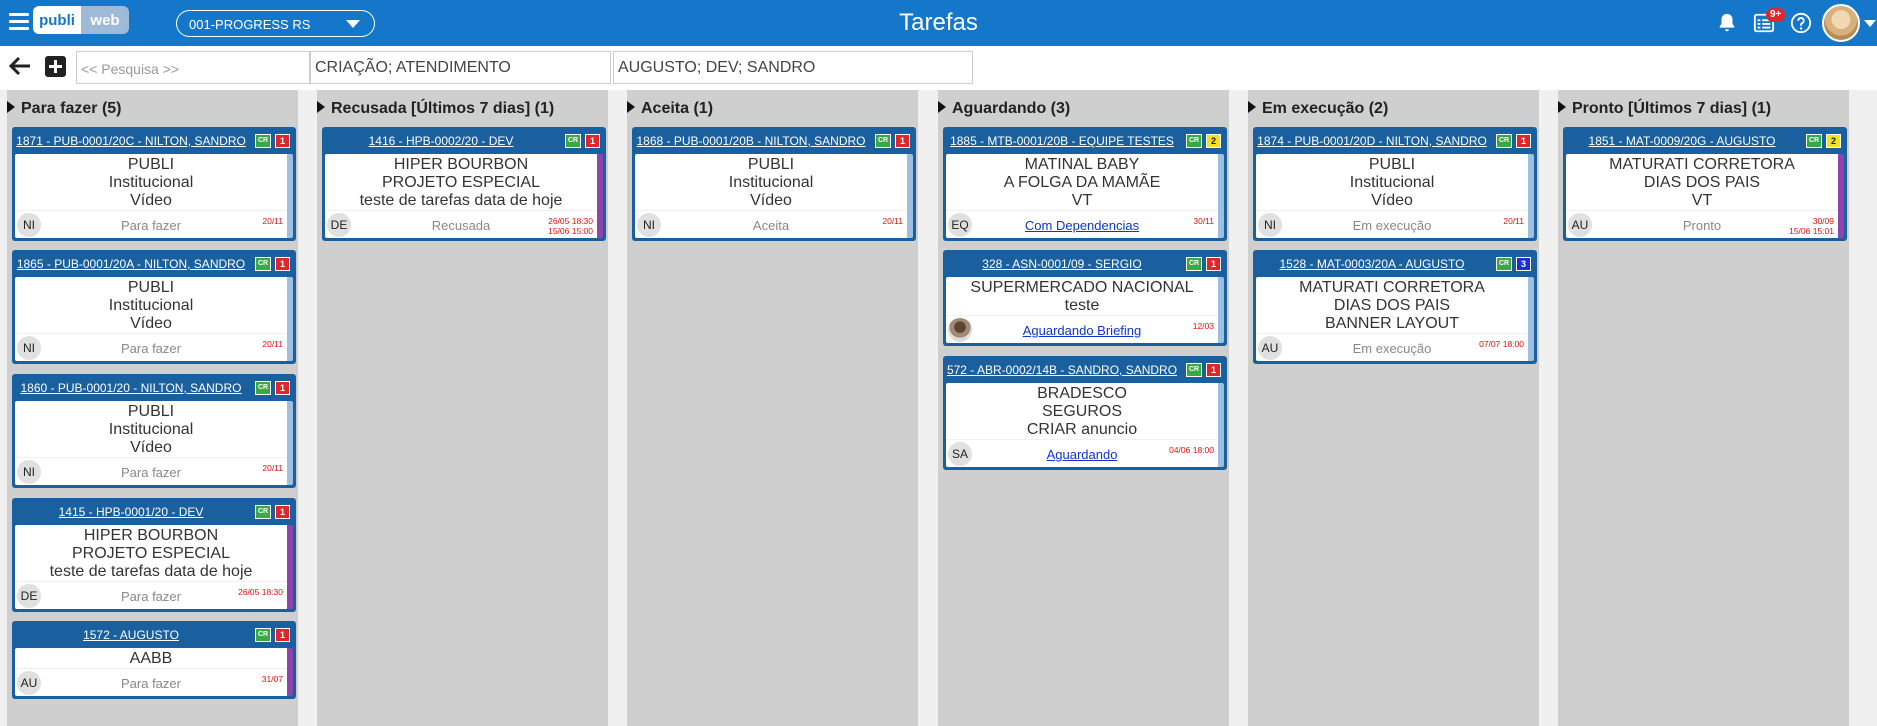 The height and width of the screenshot is (726, 1877). I want to click on task-link: 1874 - PUB-0001/20D - NILTON, SANDRO, so click(1372, 141).